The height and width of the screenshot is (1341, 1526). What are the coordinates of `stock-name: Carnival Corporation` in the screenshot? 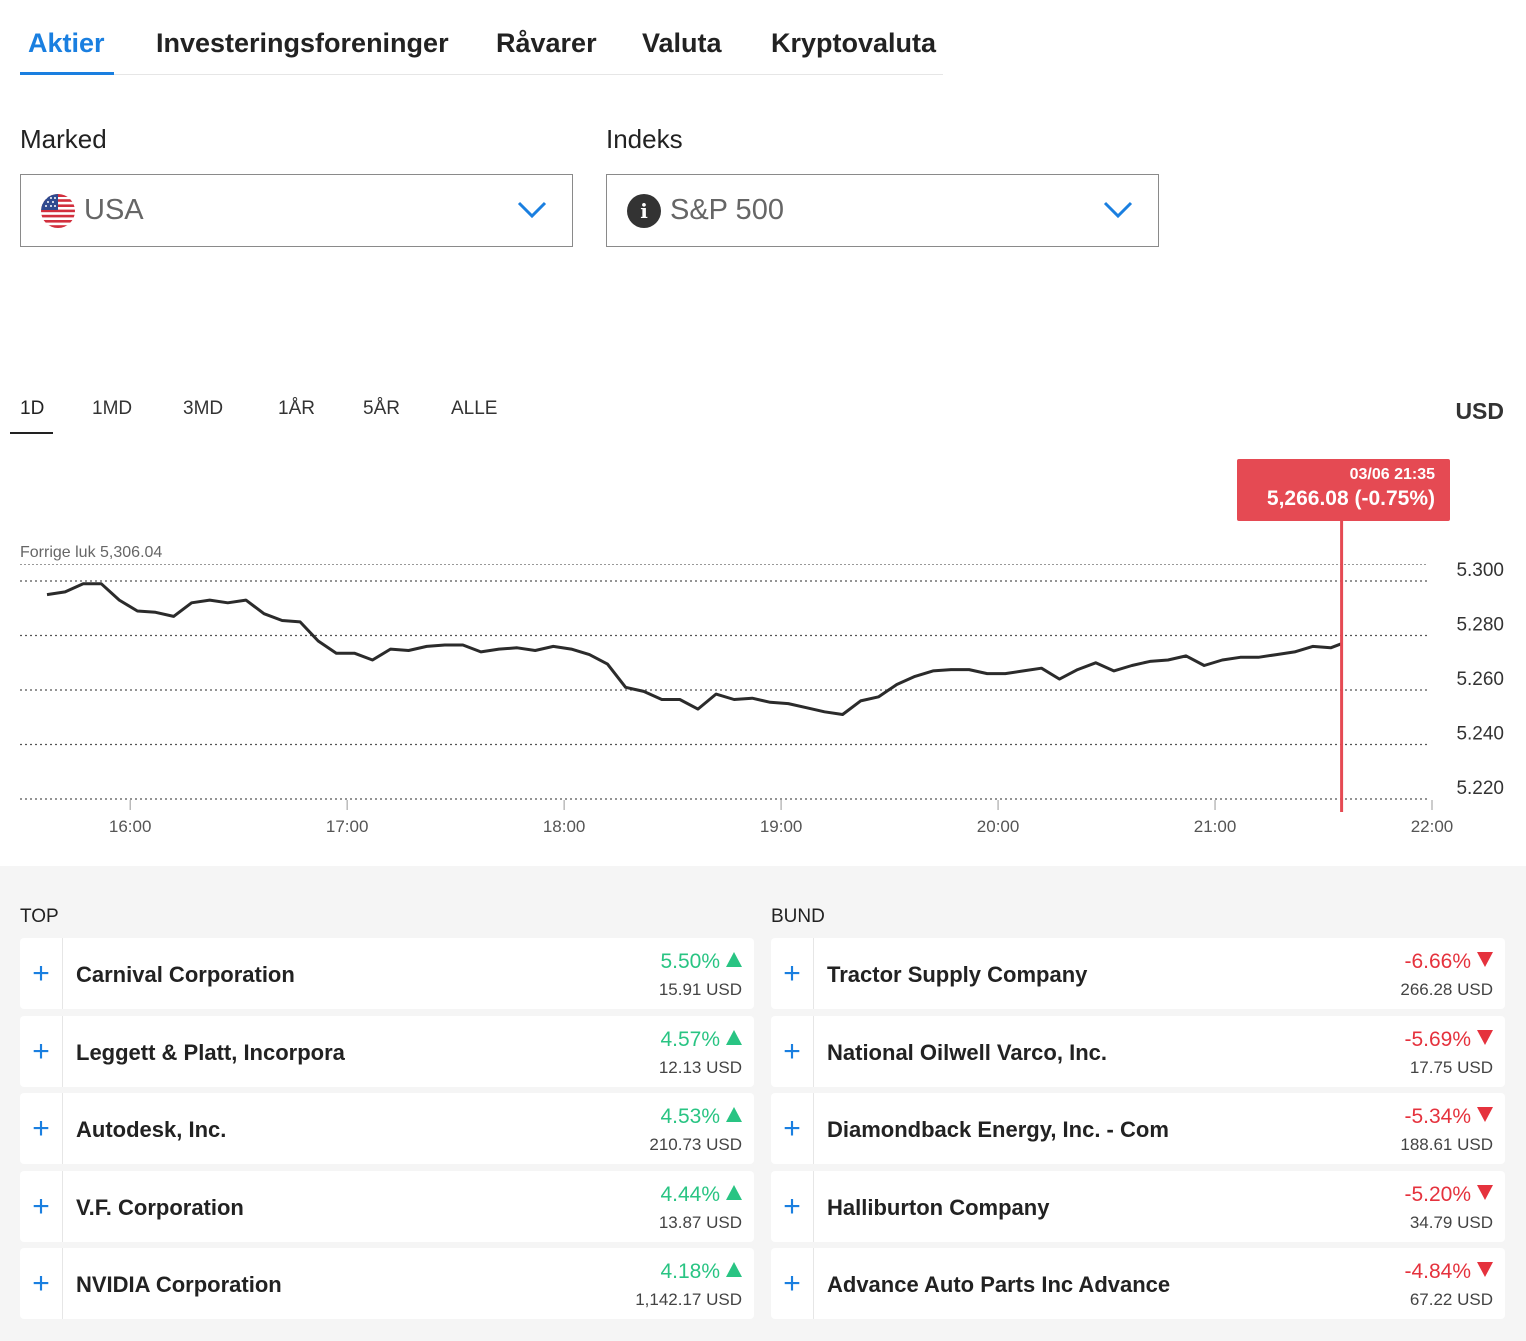 It's located at (185, 974).